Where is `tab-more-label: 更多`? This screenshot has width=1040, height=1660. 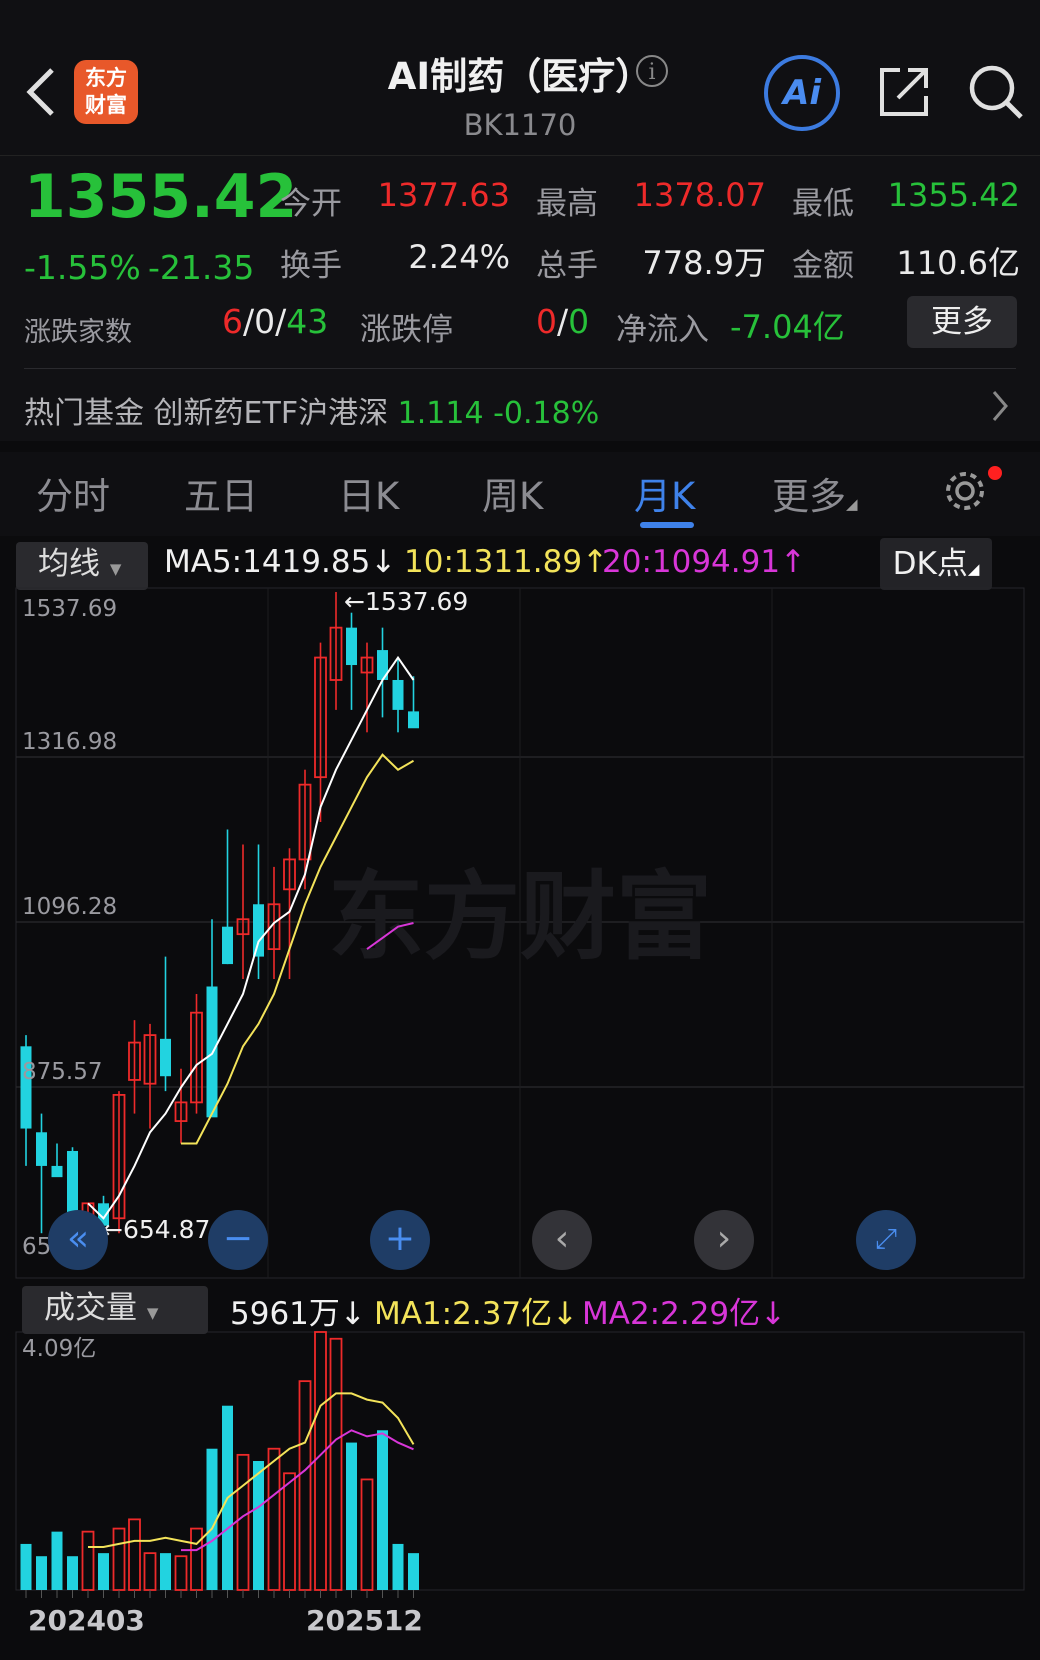 tab-more-label: 更多 is located at coordinates (809, 496).